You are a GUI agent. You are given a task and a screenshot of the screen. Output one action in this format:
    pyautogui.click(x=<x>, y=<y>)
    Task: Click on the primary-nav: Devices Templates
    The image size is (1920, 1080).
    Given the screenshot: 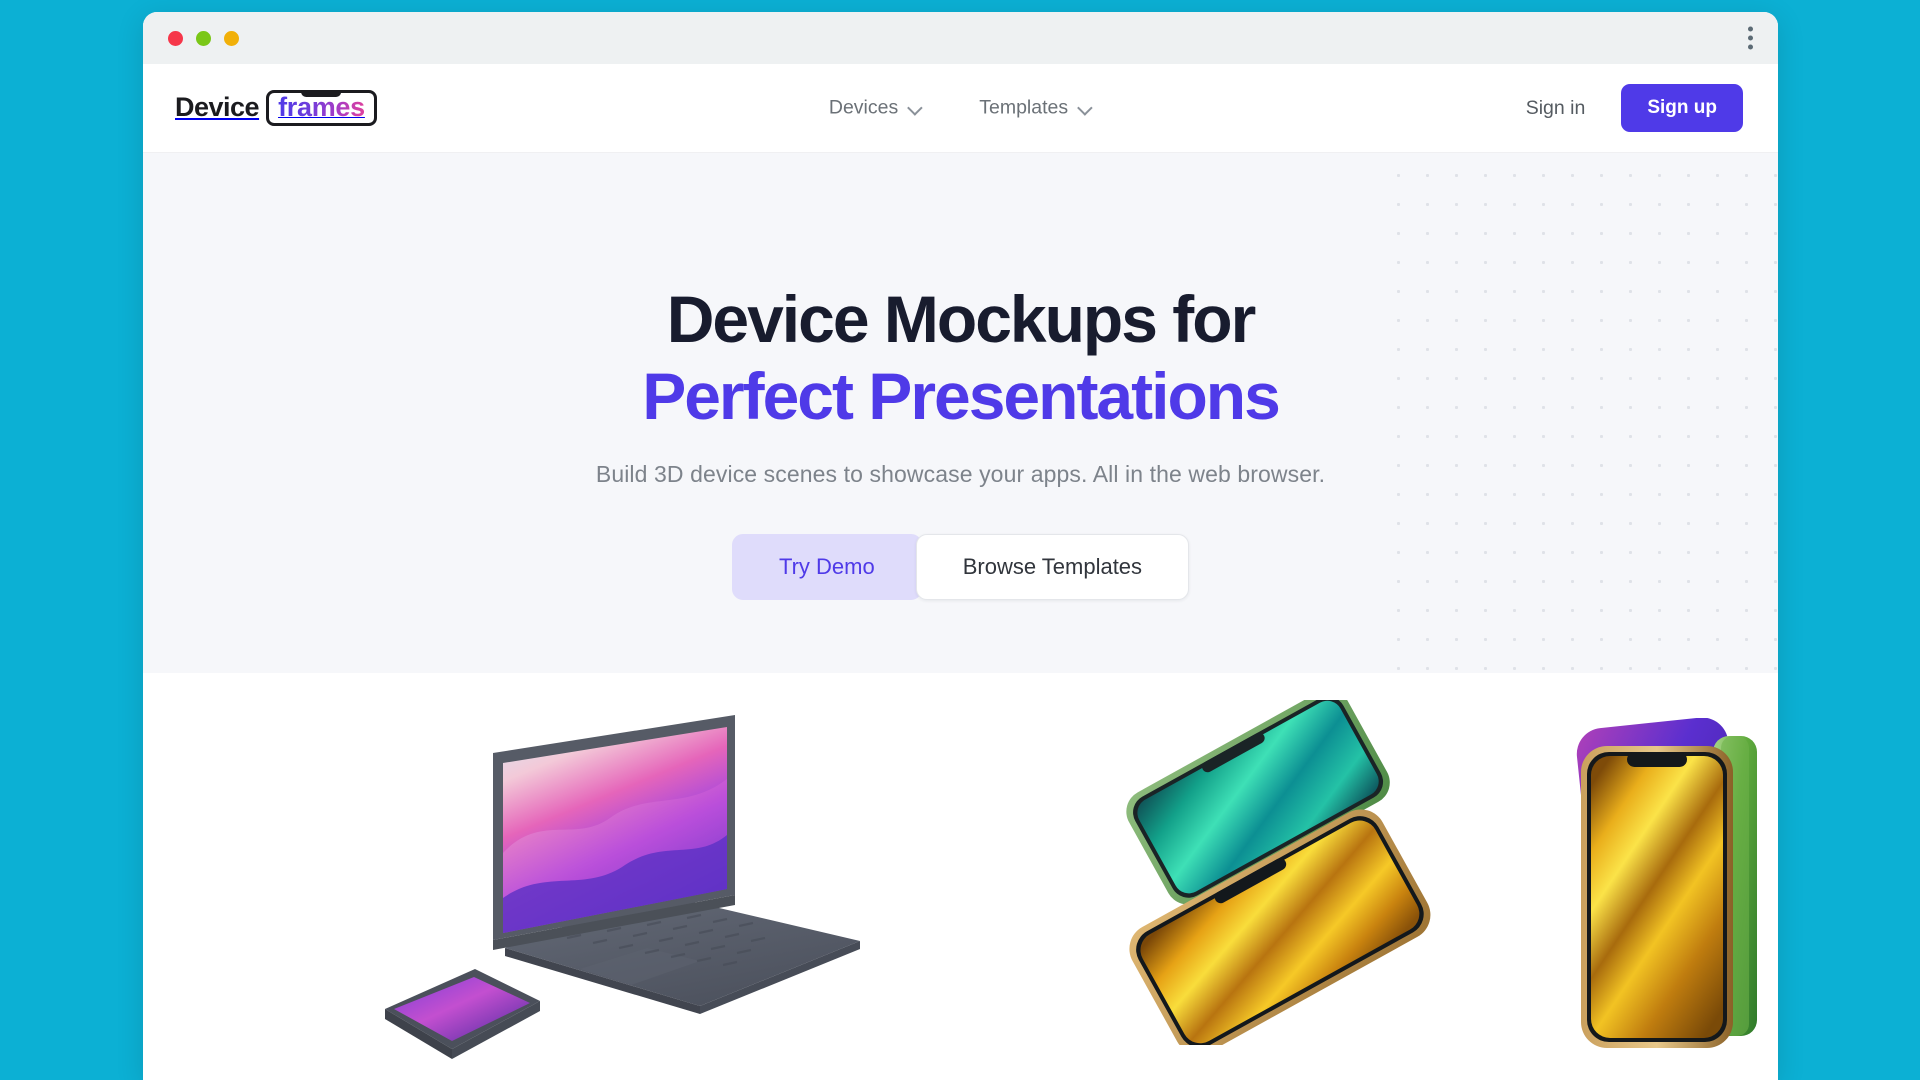 What is the action you would take?
    pyautogui.click(x=960, y=108)
    